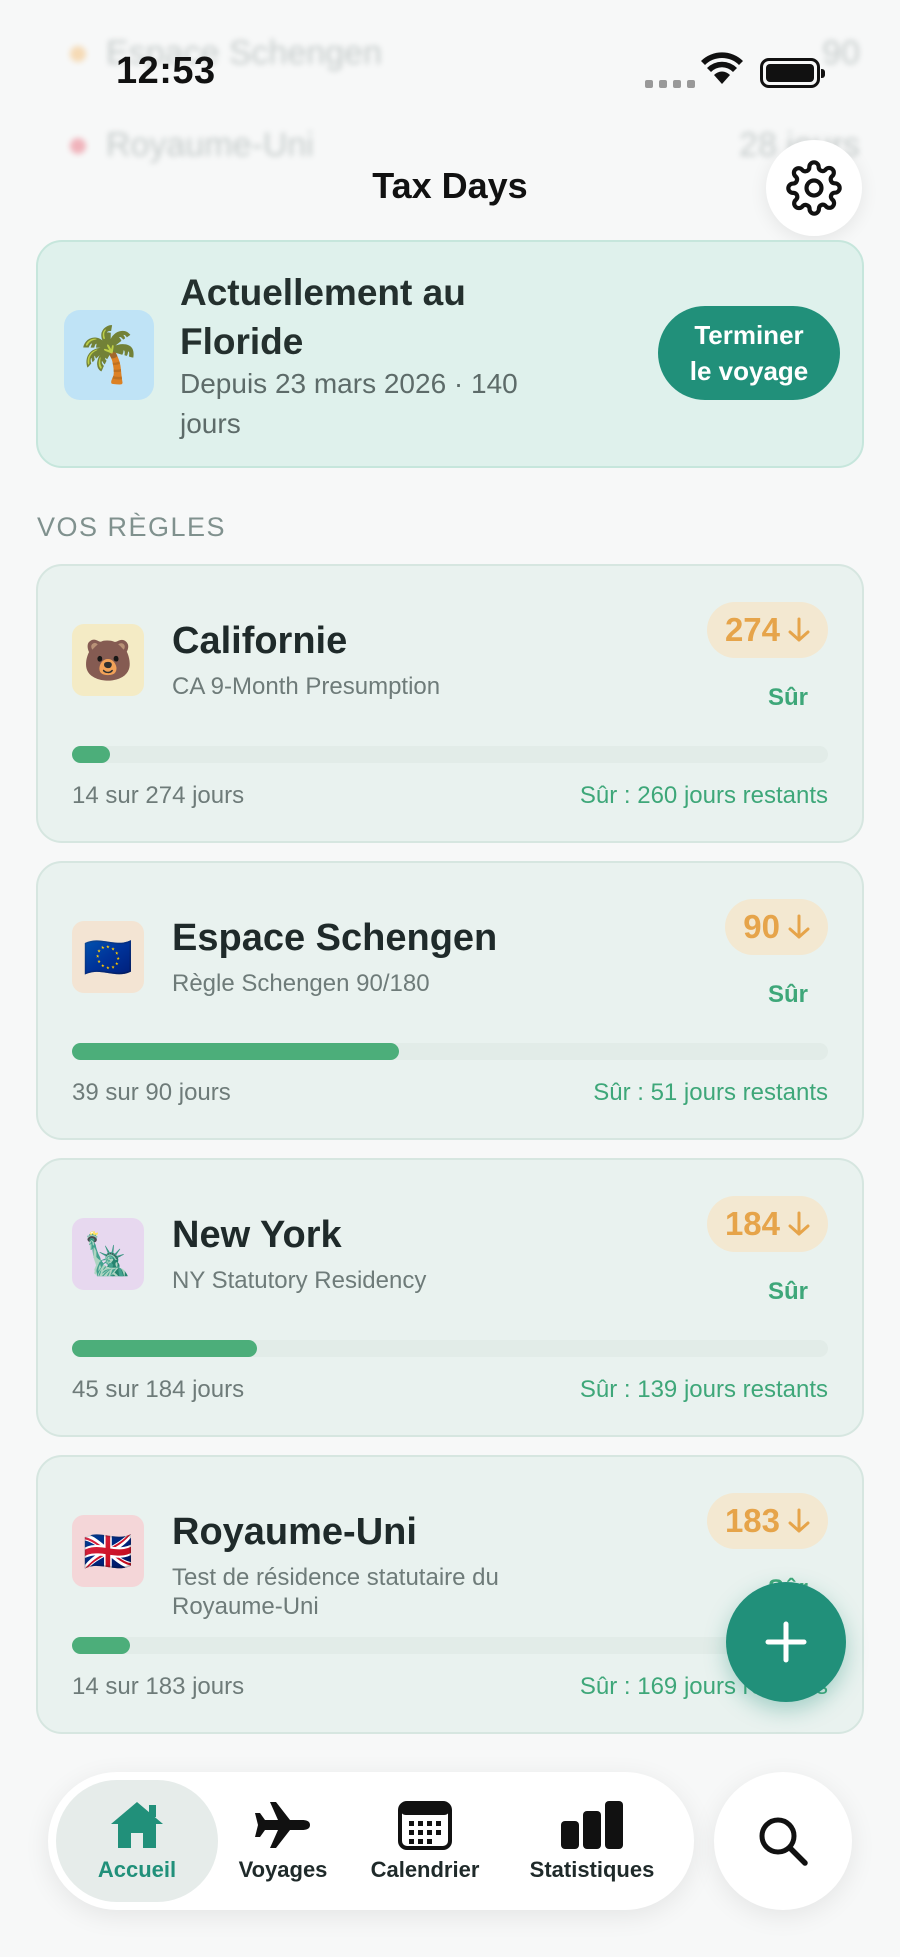  What do you see at coordinates (752, 1223) in the screenshot?
I see `limit-value: 184` at bounding box center [752, 1223].